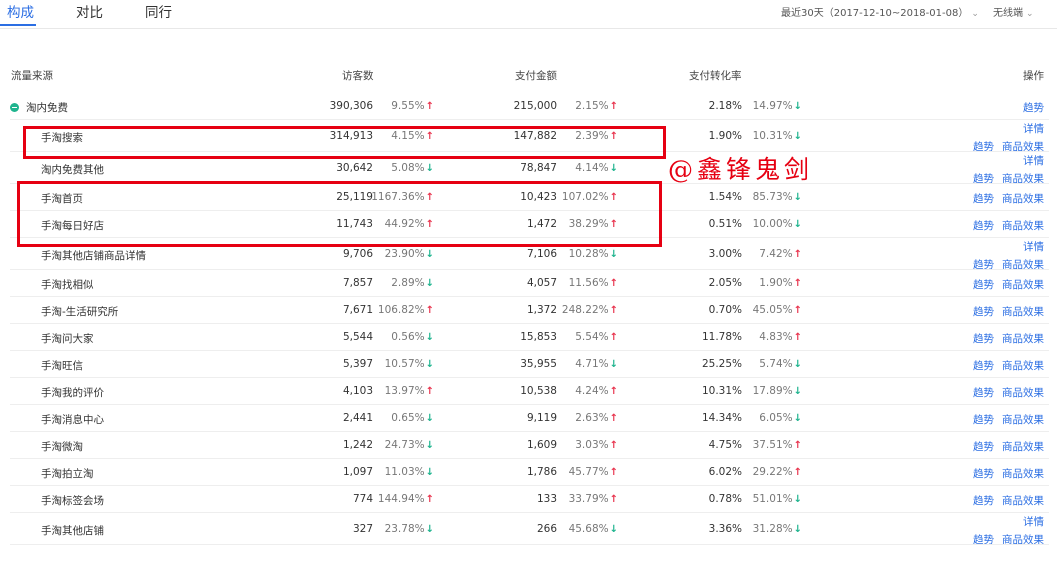 The width and height of the screenshot is (1057, 567). Describe the element at coordinates (880, 11) in the screenshot. I see `date-range-selector: 最近30天（2017-12-10~2018-01-08） ⌄` at that location.